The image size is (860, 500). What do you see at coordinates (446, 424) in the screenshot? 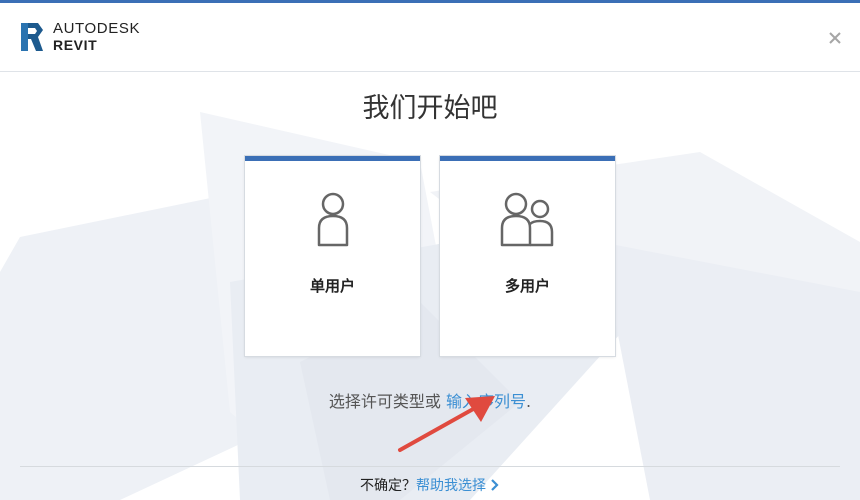
I see `red-arrow-annotation` at bounding box center [446, 424].